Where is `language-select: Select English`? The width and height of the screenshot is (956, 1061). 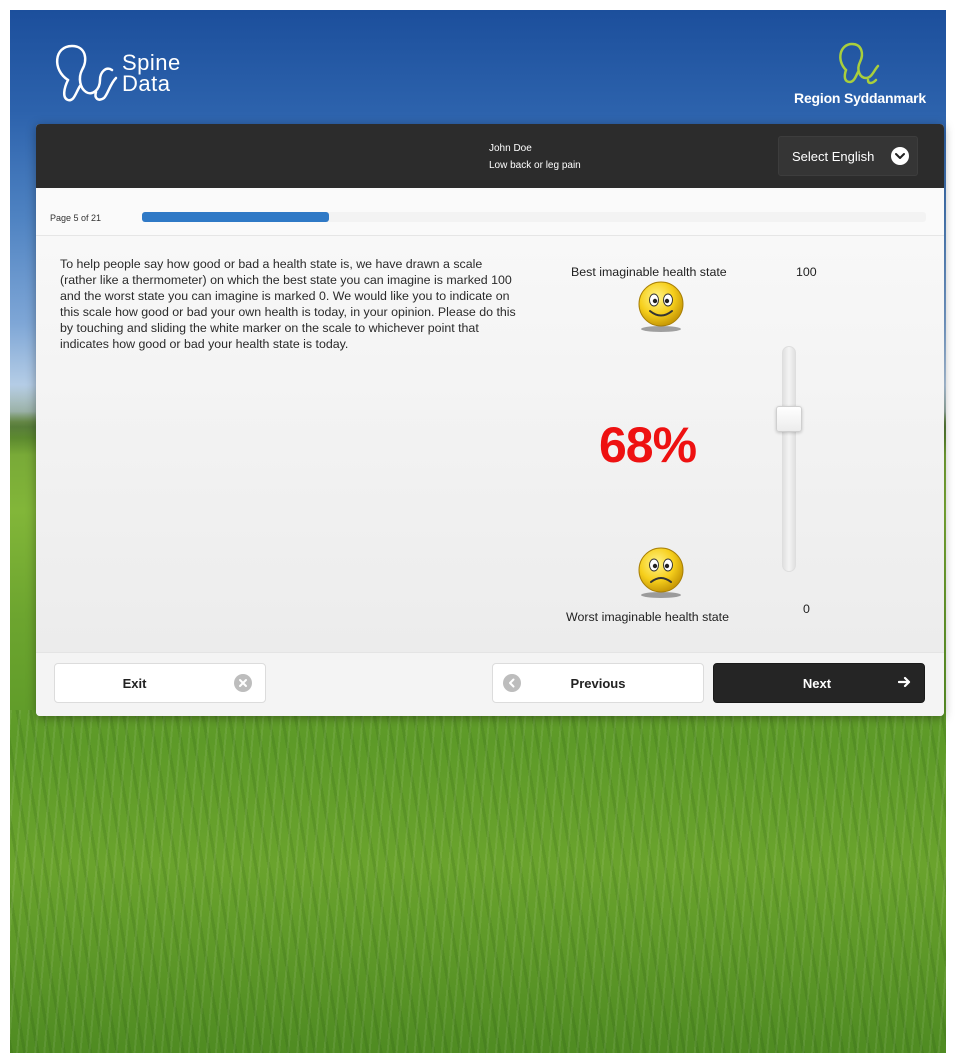
language-select: Select English is located at coordinates (848, 156).